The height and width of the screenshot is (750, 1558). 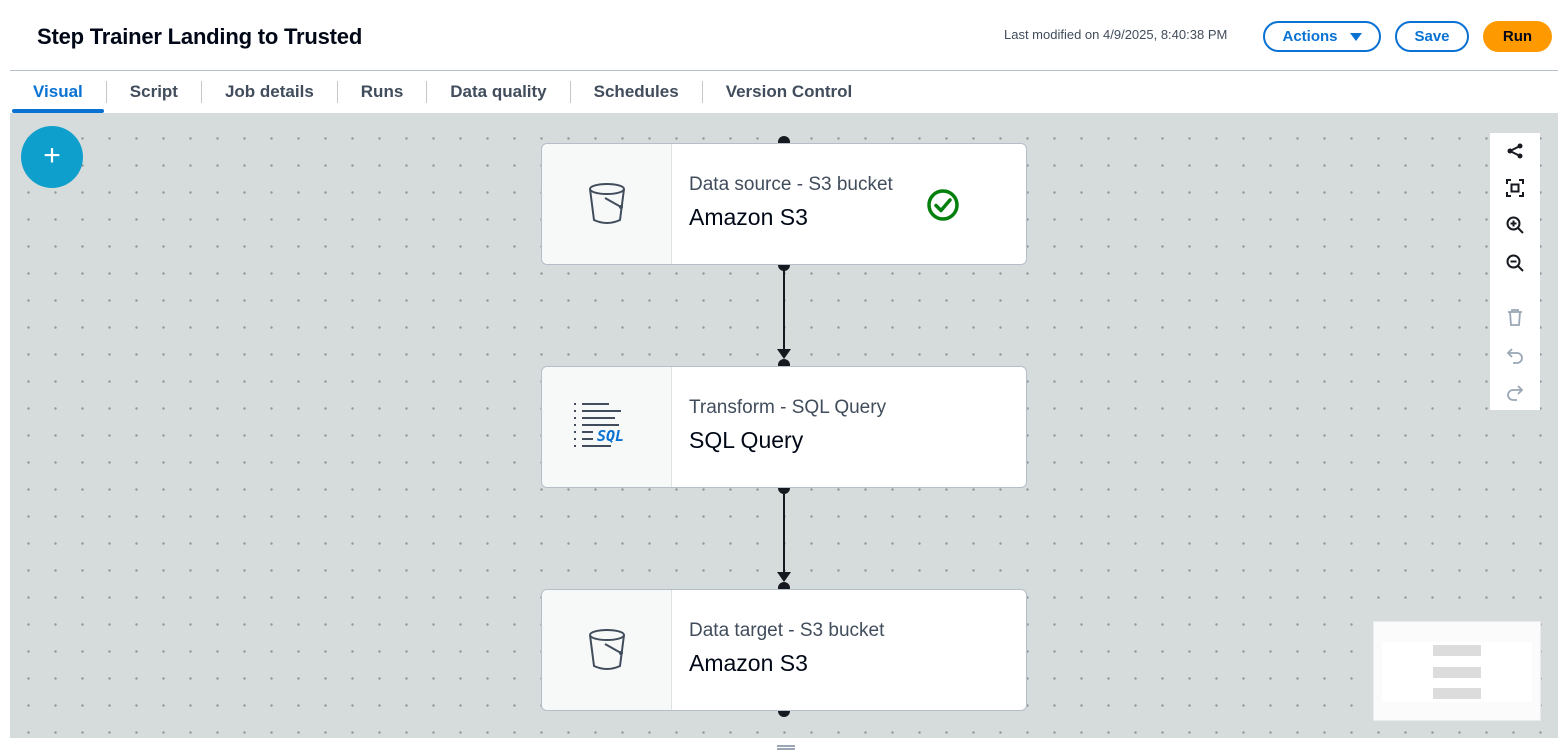 What do you see at coordinates (1515, 317) in the screenshot?
I see `delete-icon` at bounding box center [1515, 317].